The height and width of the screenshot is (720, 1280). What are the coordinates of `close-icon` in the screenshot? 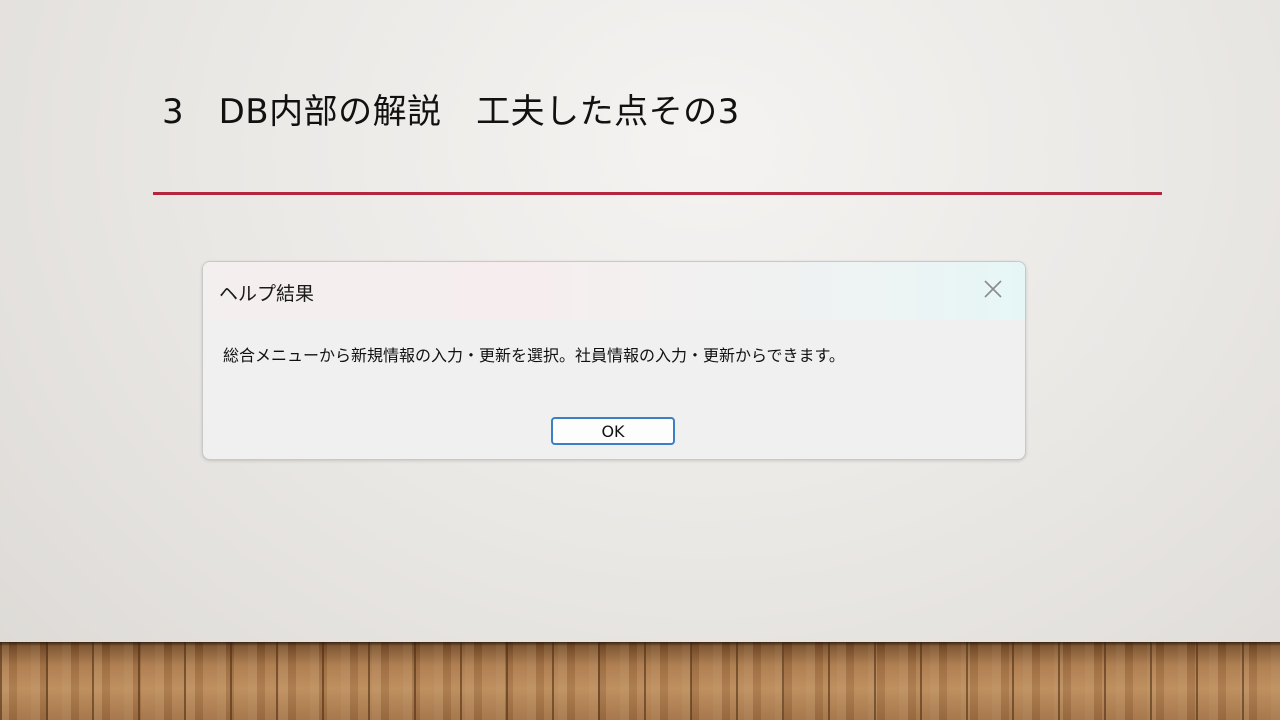 It's located at (993, 289).